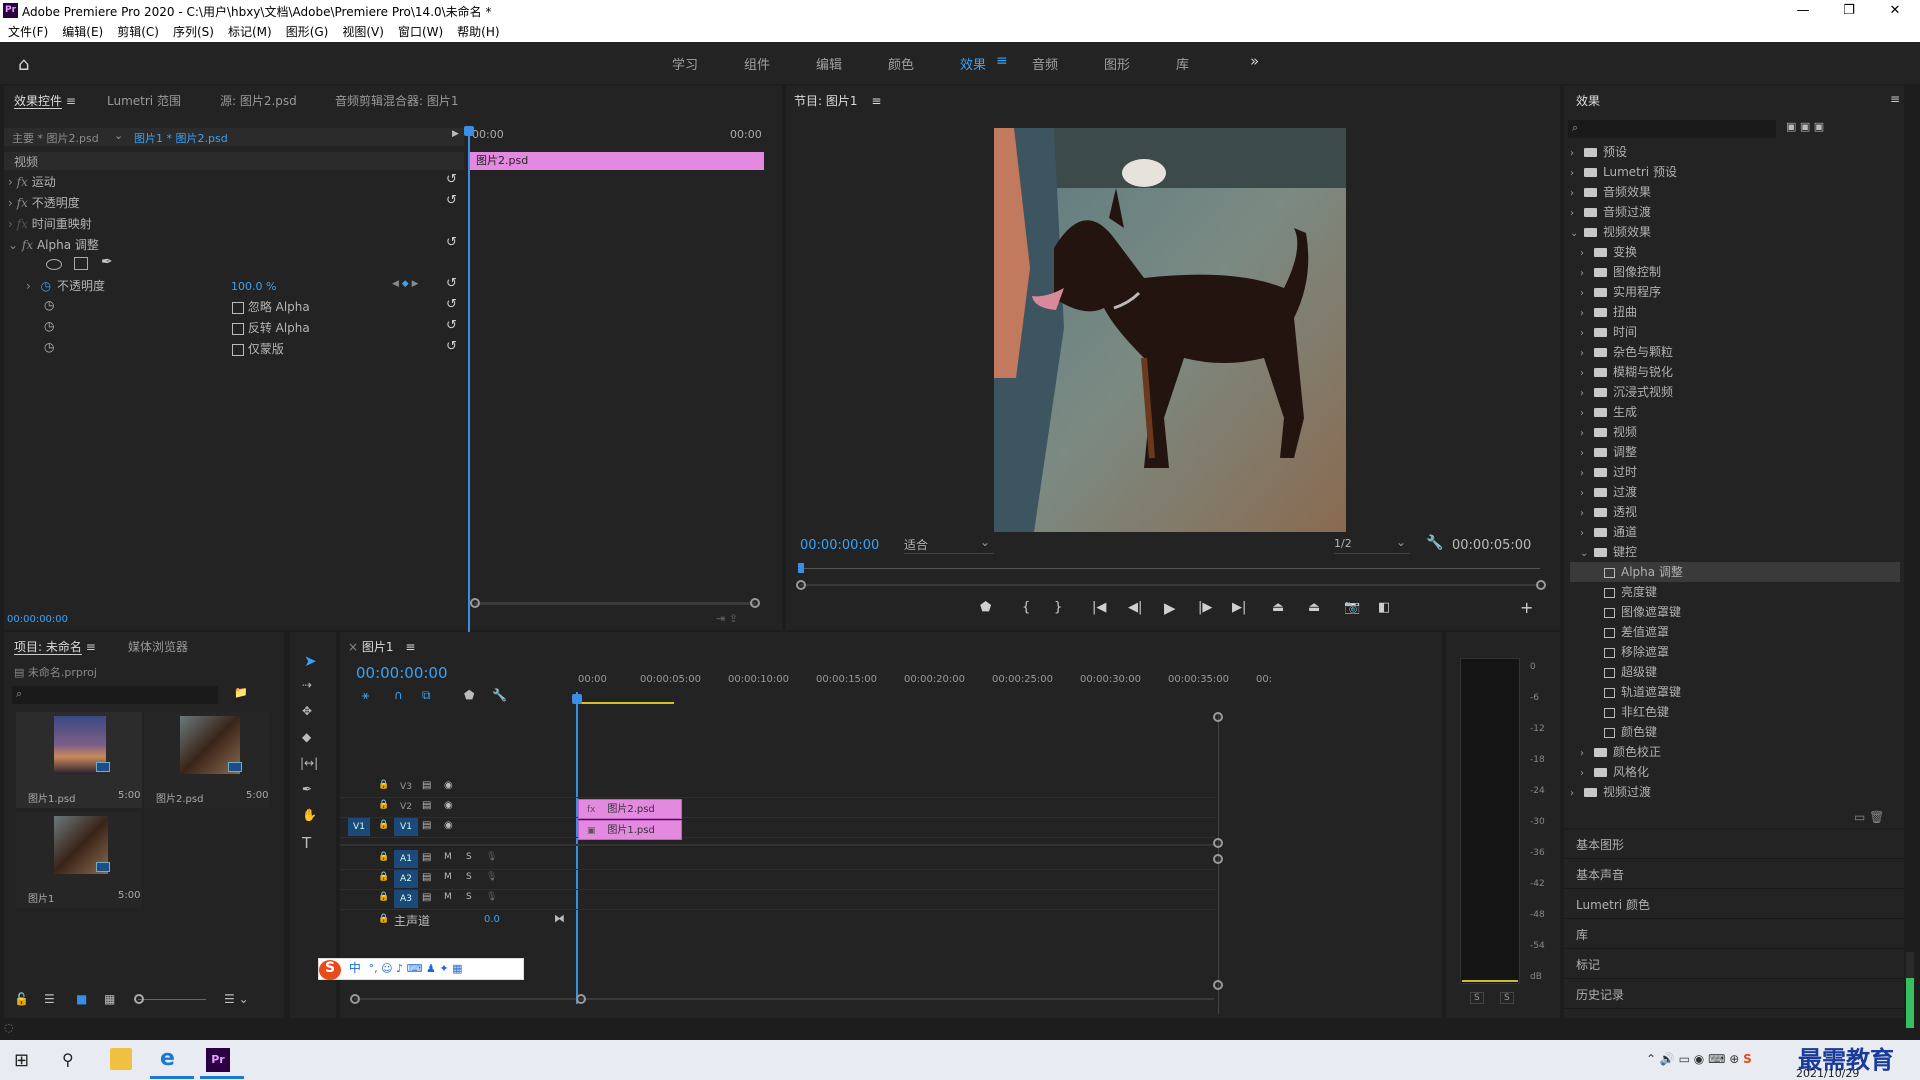  I want to click on snap-icon: ∩, so click(398, 695).